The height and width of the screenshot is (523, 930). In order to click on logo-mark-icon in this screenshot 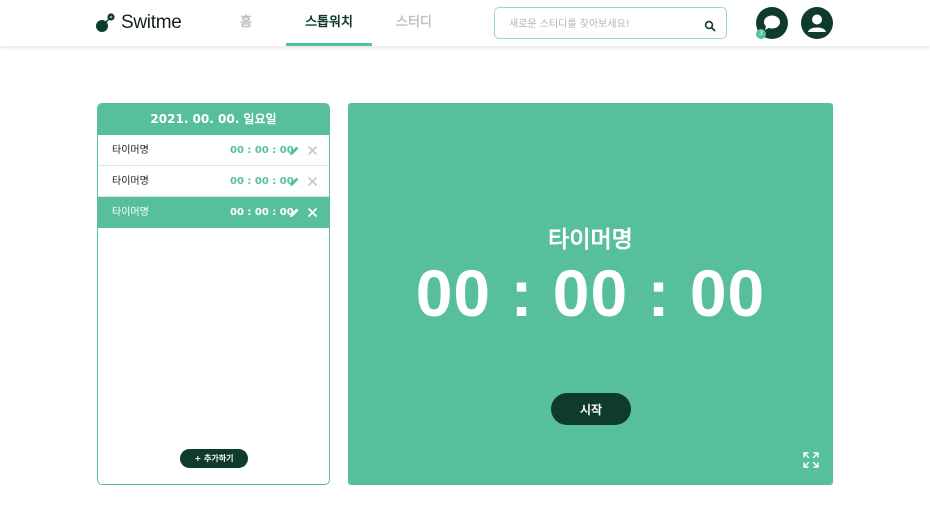, I will do `click(107, 23)`.